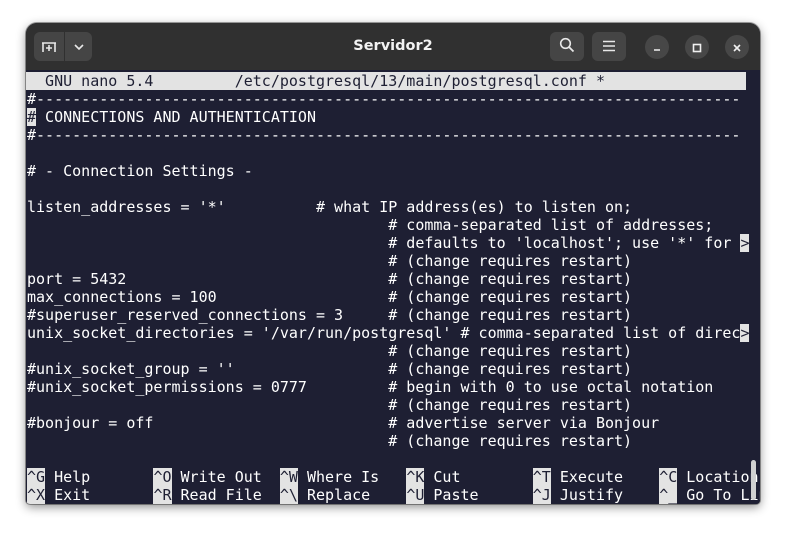  I want to click on shortcut-key: ^J, so click(541, 495).